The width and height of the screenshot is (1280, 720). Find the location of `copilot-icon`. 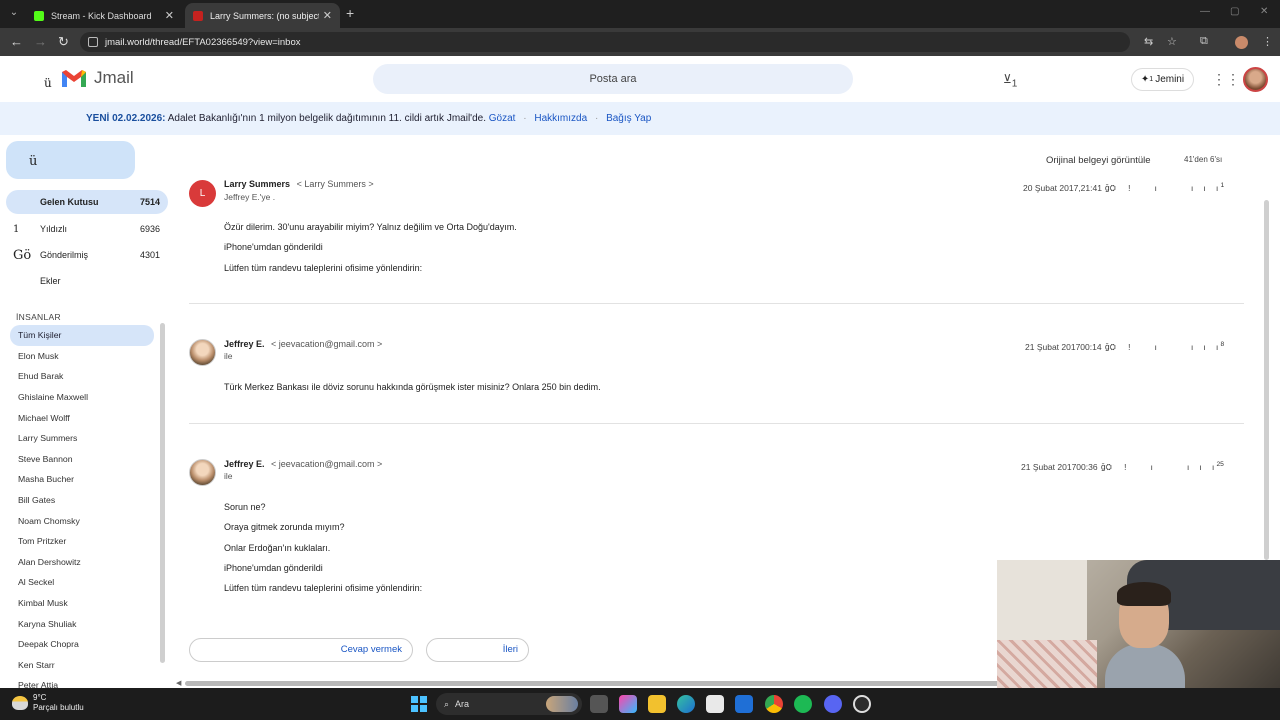

copilot-icon is located at coordinates (628, 704).